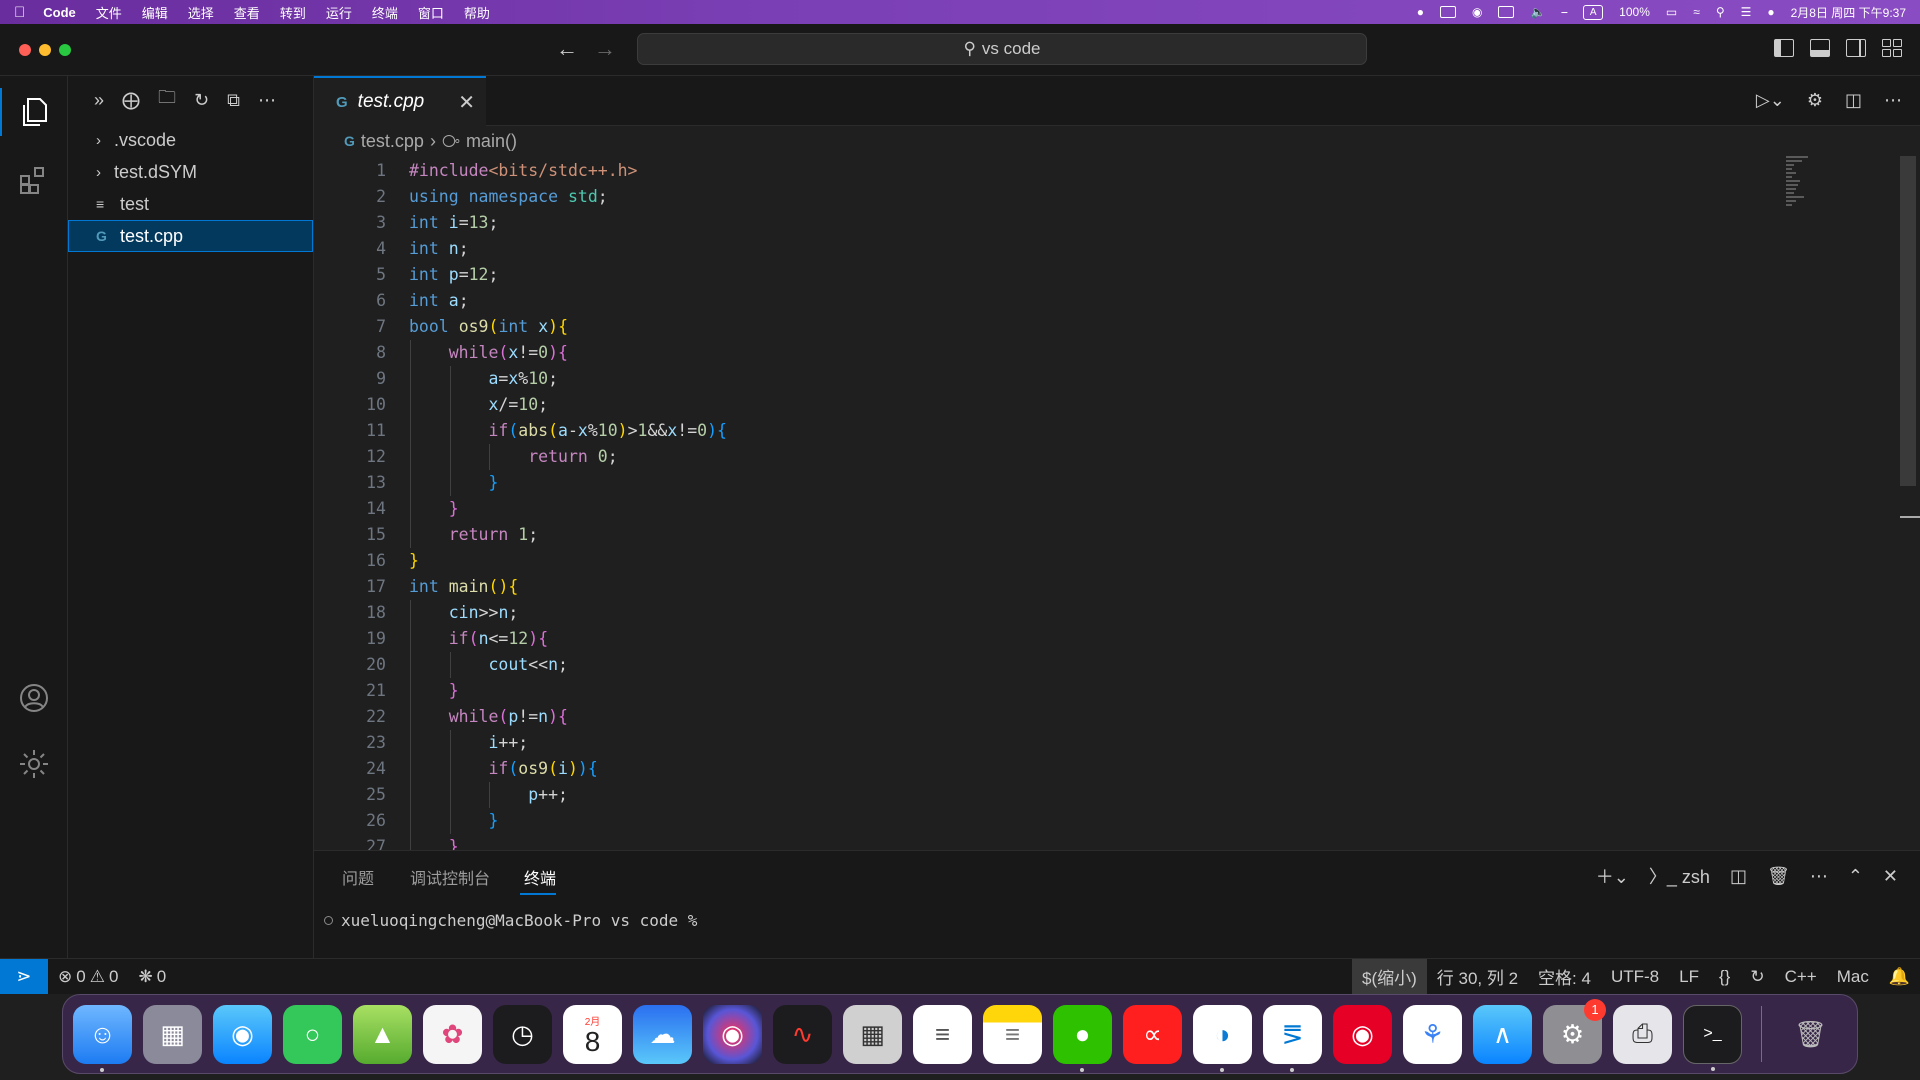 This screenshot has height=1080, width=1920. I want to click on braces-icon: {}, so click(1724, 976).